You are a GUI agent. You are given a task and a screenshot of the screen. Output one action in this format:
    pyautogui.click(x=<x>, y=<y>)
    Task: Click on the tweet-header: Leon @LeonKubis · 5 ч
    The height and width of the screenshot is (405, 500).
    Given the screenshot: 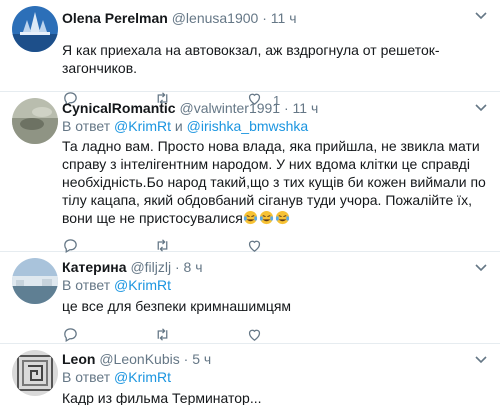 What is the action you would take?
    pyautogui.click(x=276, y=359)
    